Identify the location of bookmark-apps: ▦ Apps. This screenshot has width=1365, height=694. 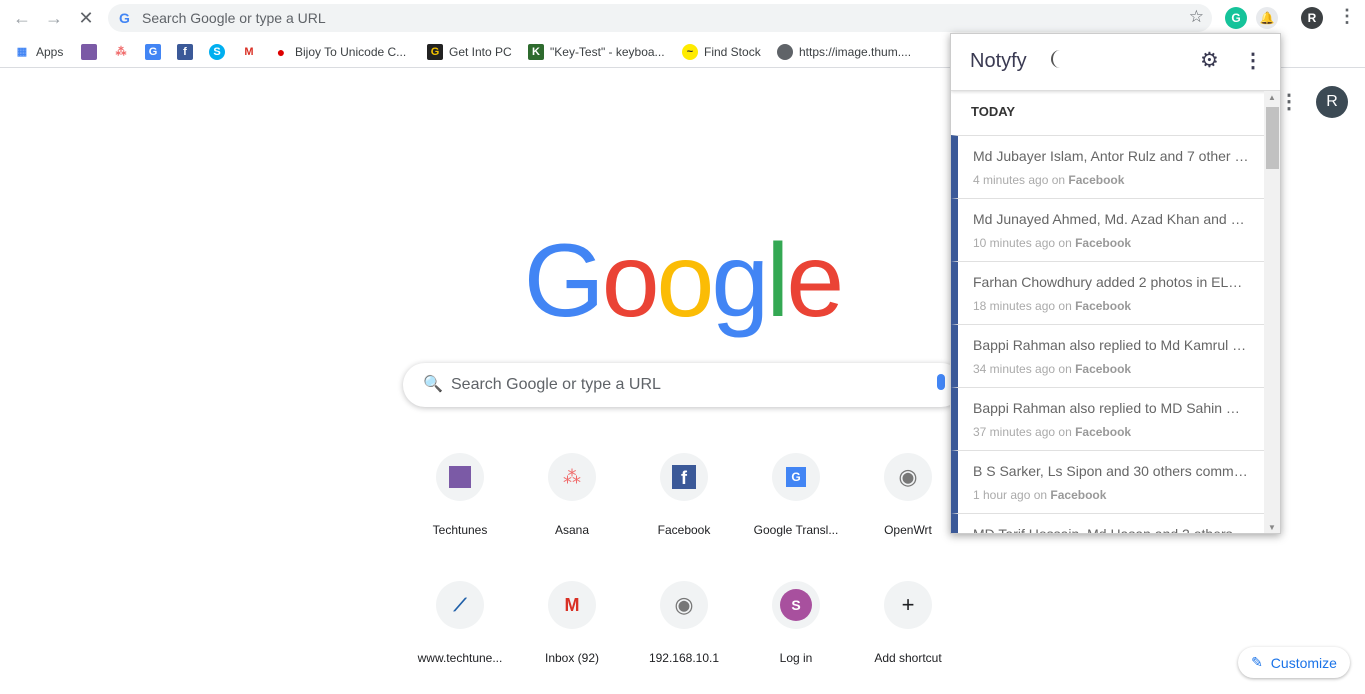
(39, 52).